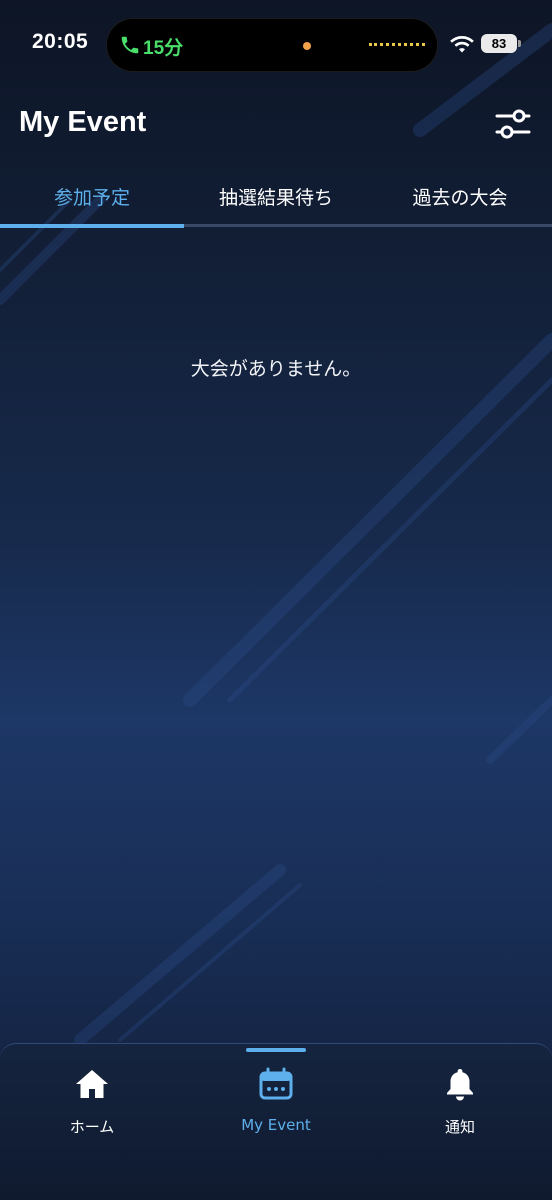 The height and width of the screenshot is (1200, 552). I want to click on status-bar: 20:05 15分 83, so click(276, 45).